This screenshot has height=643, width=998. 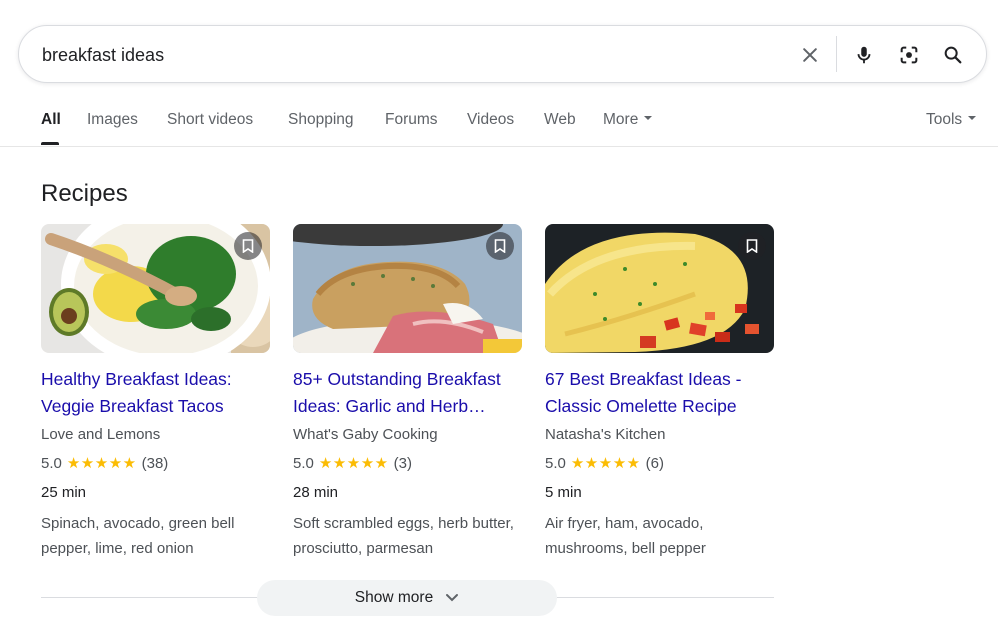 I want to click on recipe-time: 5 min, so click(x=563, y=492).